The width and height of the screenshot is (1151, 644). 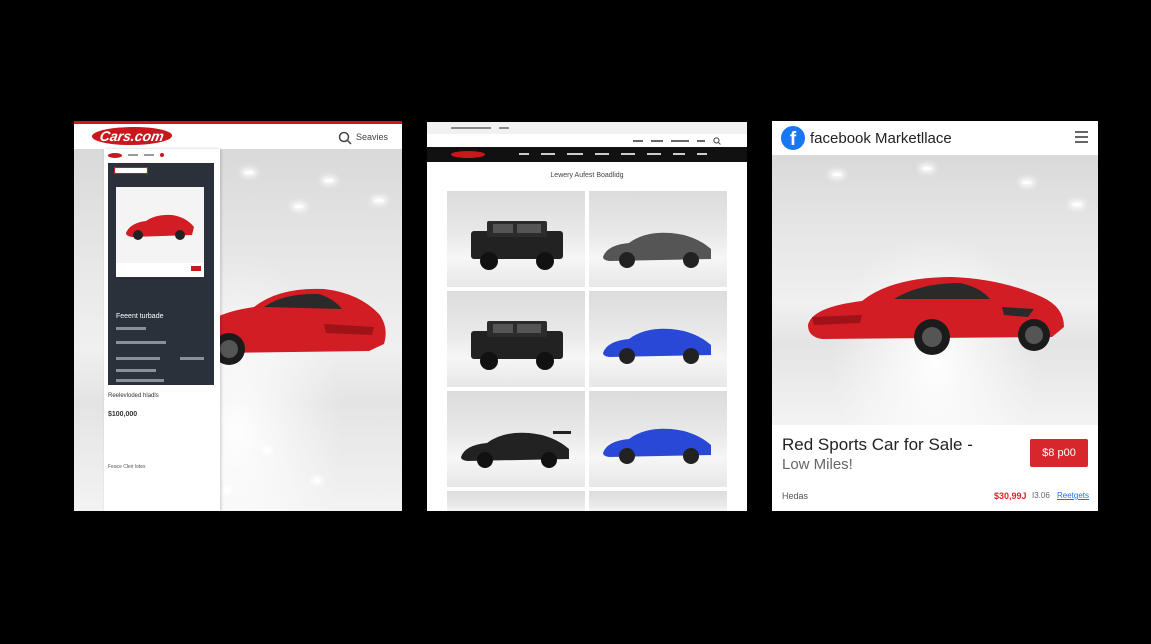 What do you see at coordinates (160, 227) in the screenshot?
I see `red-car-thumbnail-image` at bounding box center [160, 227].